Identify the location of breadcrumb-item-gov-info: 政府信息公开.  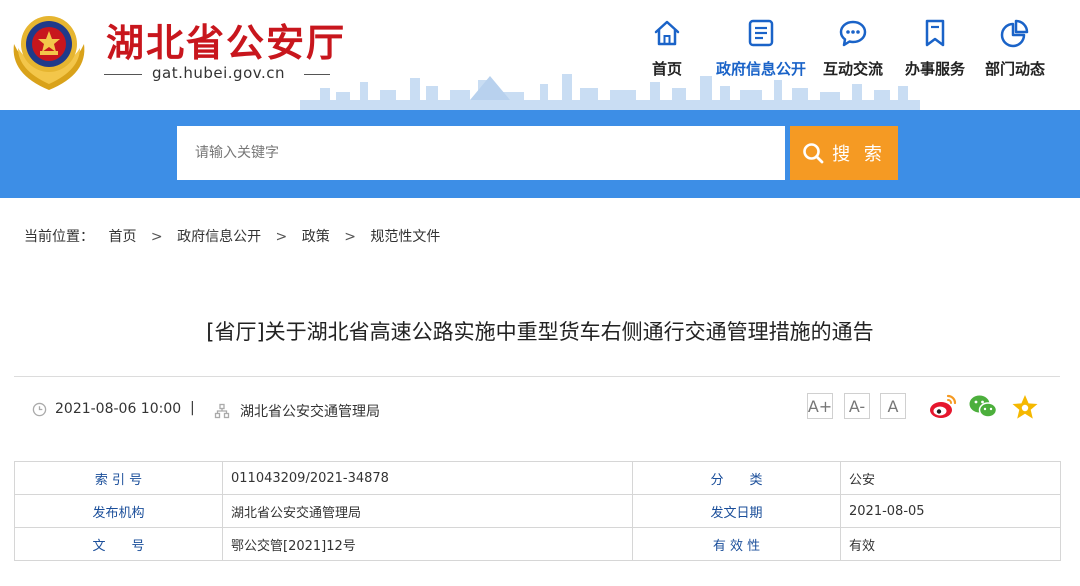
(219, 236).